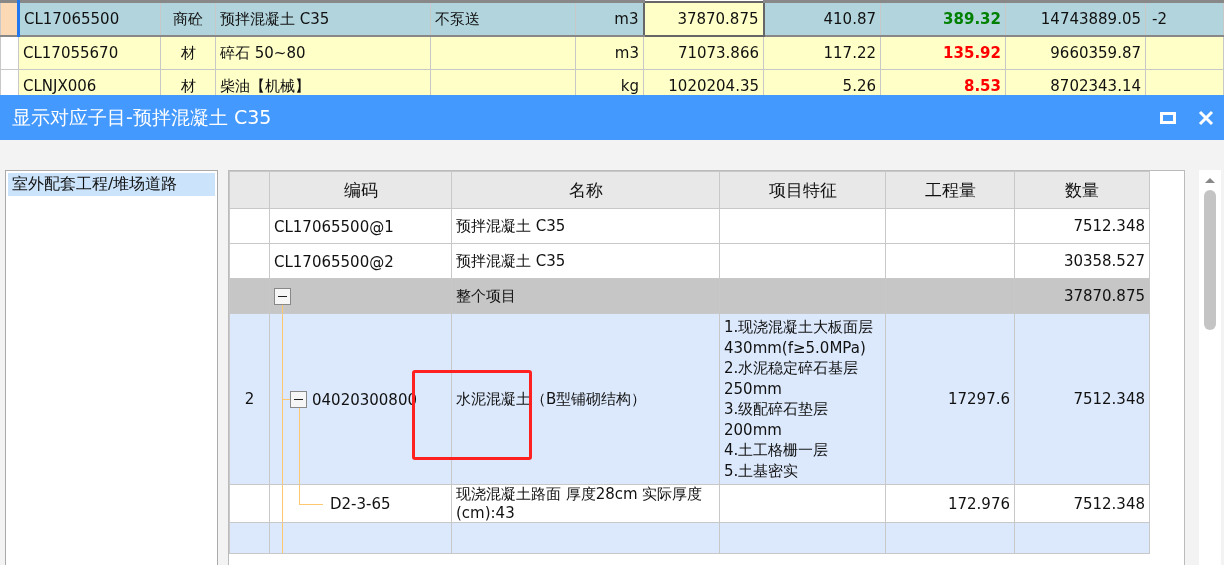  I want to click on tree-item: 室外配套工程/堆场道路, so click(111, 184).